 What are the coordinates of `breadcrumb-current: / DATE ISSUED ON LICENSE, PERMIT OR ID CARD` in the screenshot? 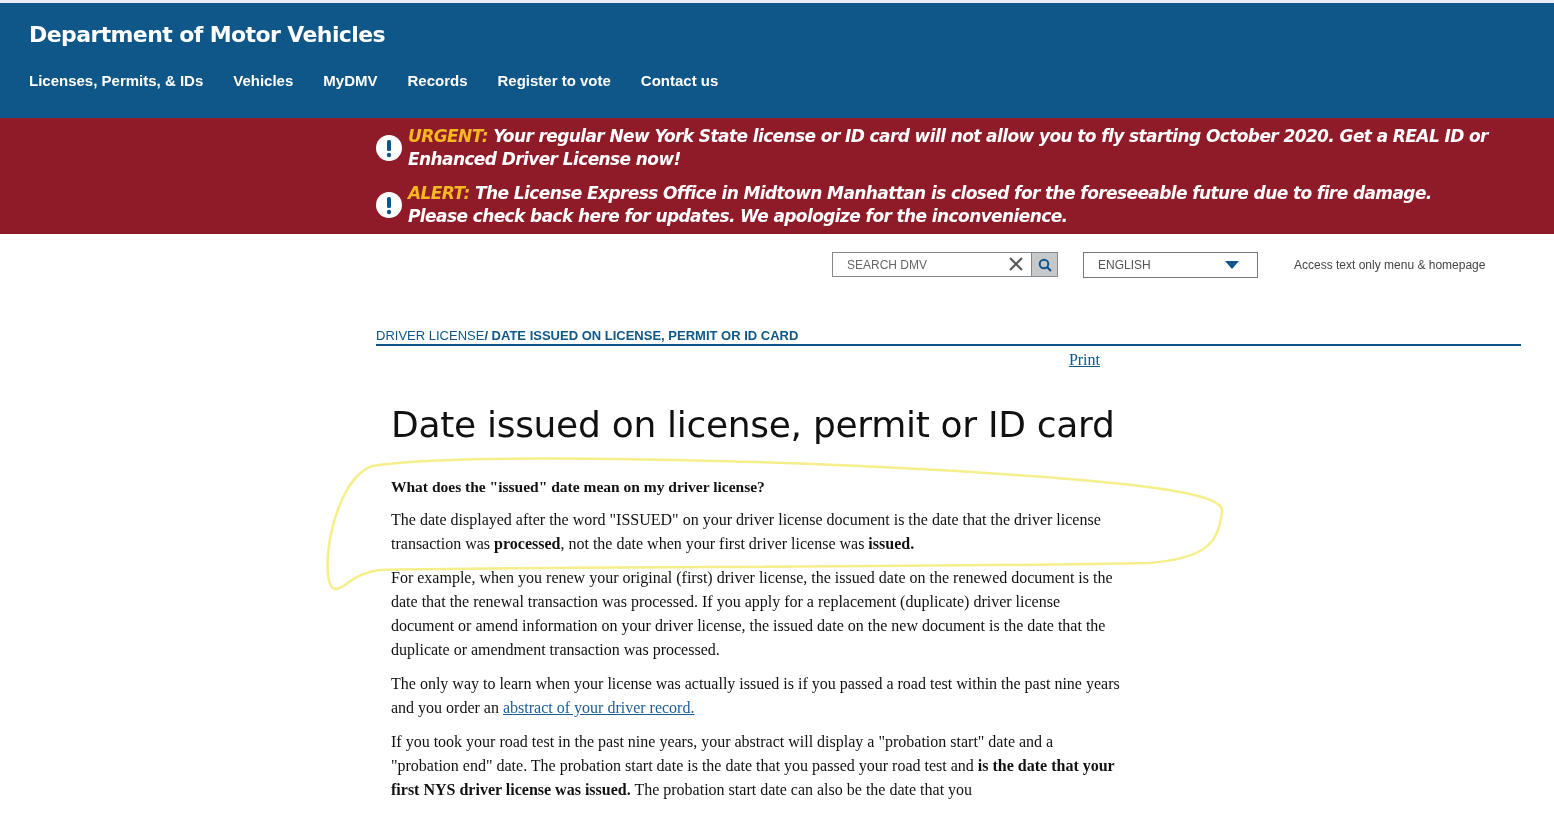 It's located at (641, 335).